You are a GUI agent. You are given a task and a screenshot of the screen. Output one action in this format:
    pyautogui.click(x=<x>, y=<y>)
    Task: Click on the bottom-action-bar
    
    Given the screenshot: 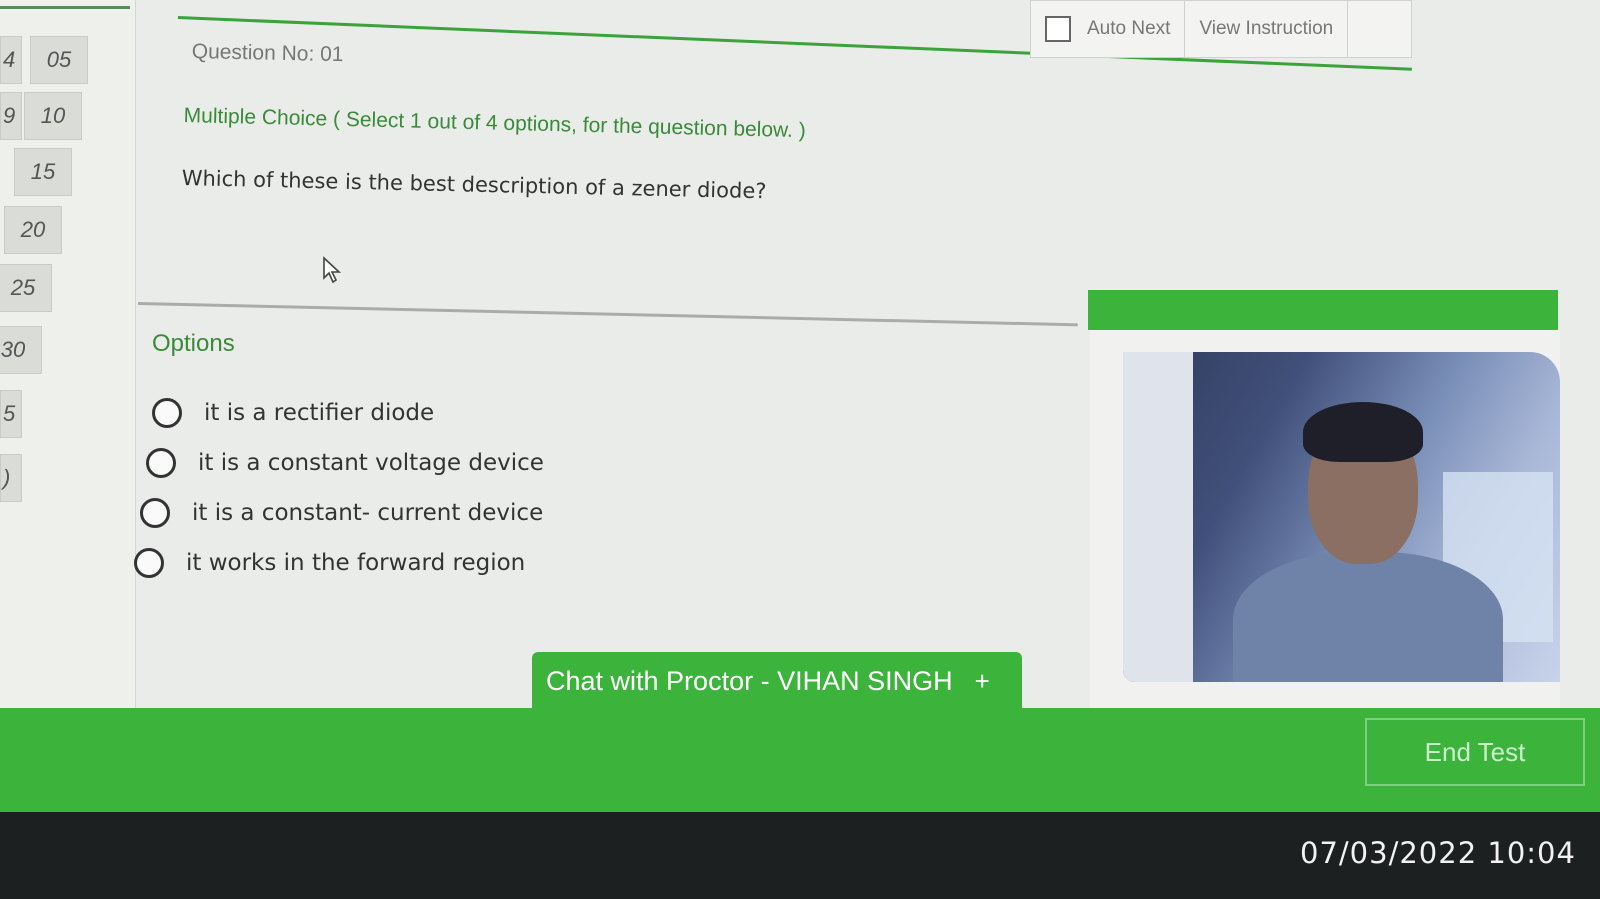 What is the action you would take?
    pyautogui.click(x=800, y=760)
    